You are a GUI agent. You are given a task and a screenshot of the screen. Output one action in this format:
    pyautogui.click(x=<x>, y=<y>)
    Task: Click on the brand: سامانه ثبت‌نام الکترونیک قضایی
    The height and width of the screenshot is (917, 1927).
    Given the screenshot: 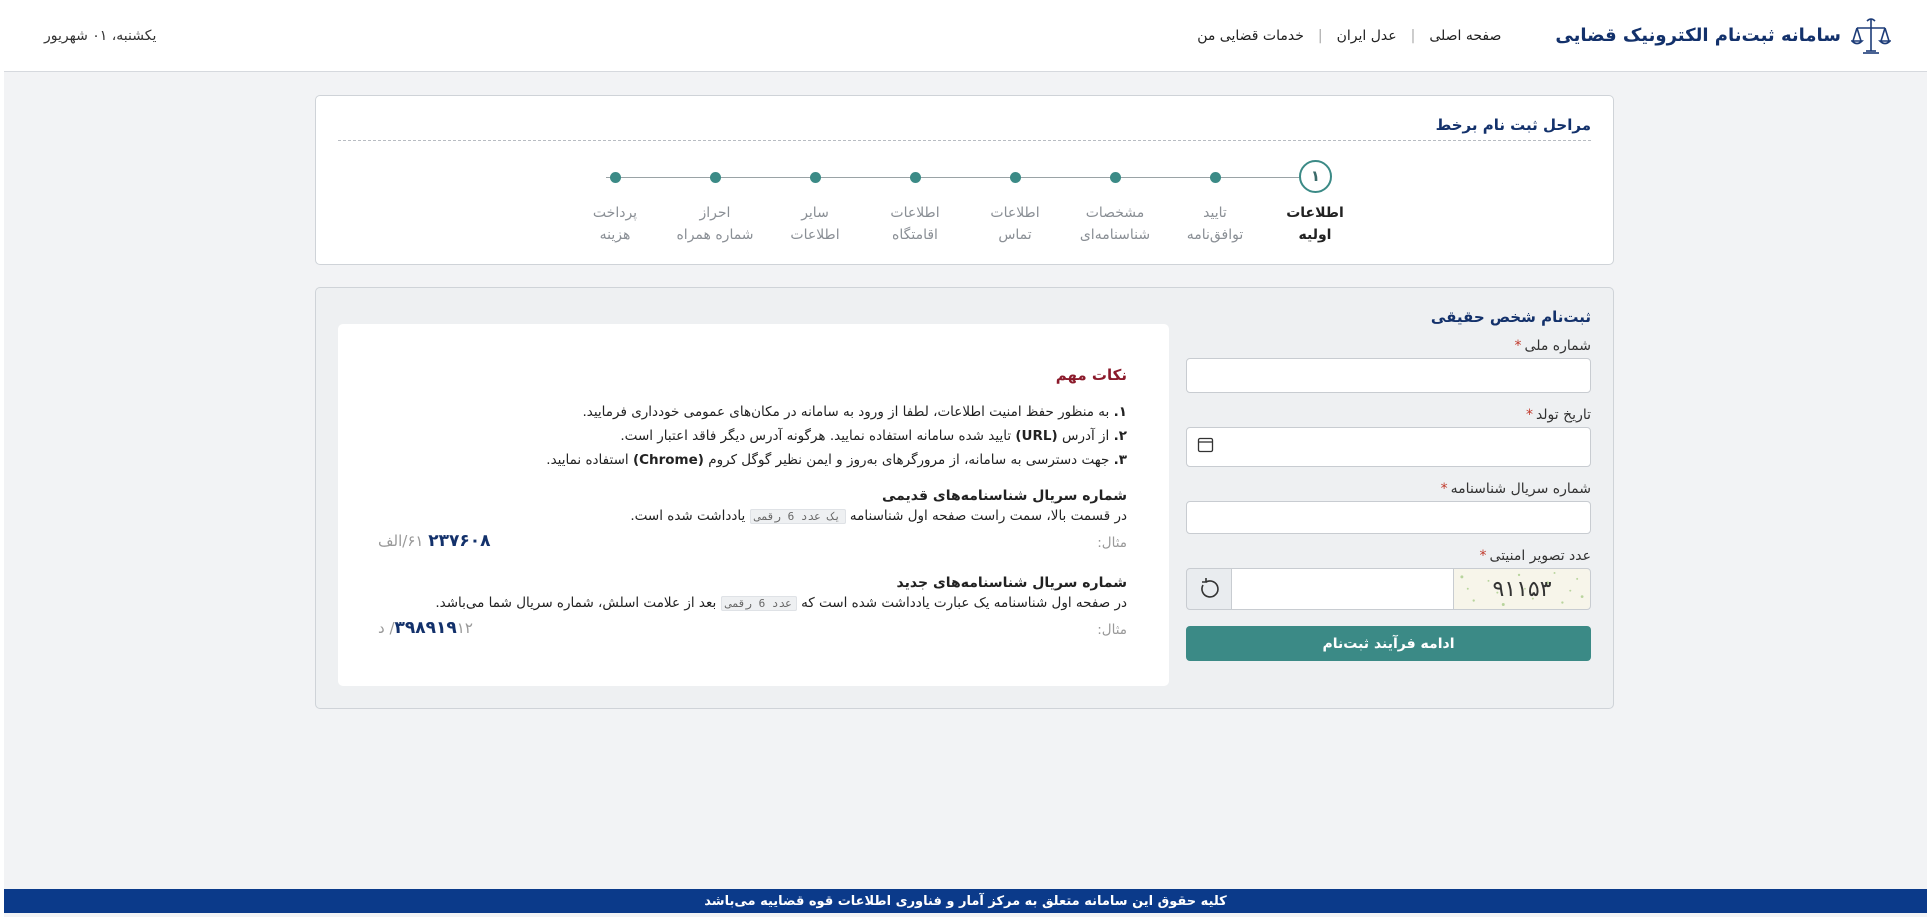 What is the action you would take?
    pyautogui.click(x=1723, y=36)
    